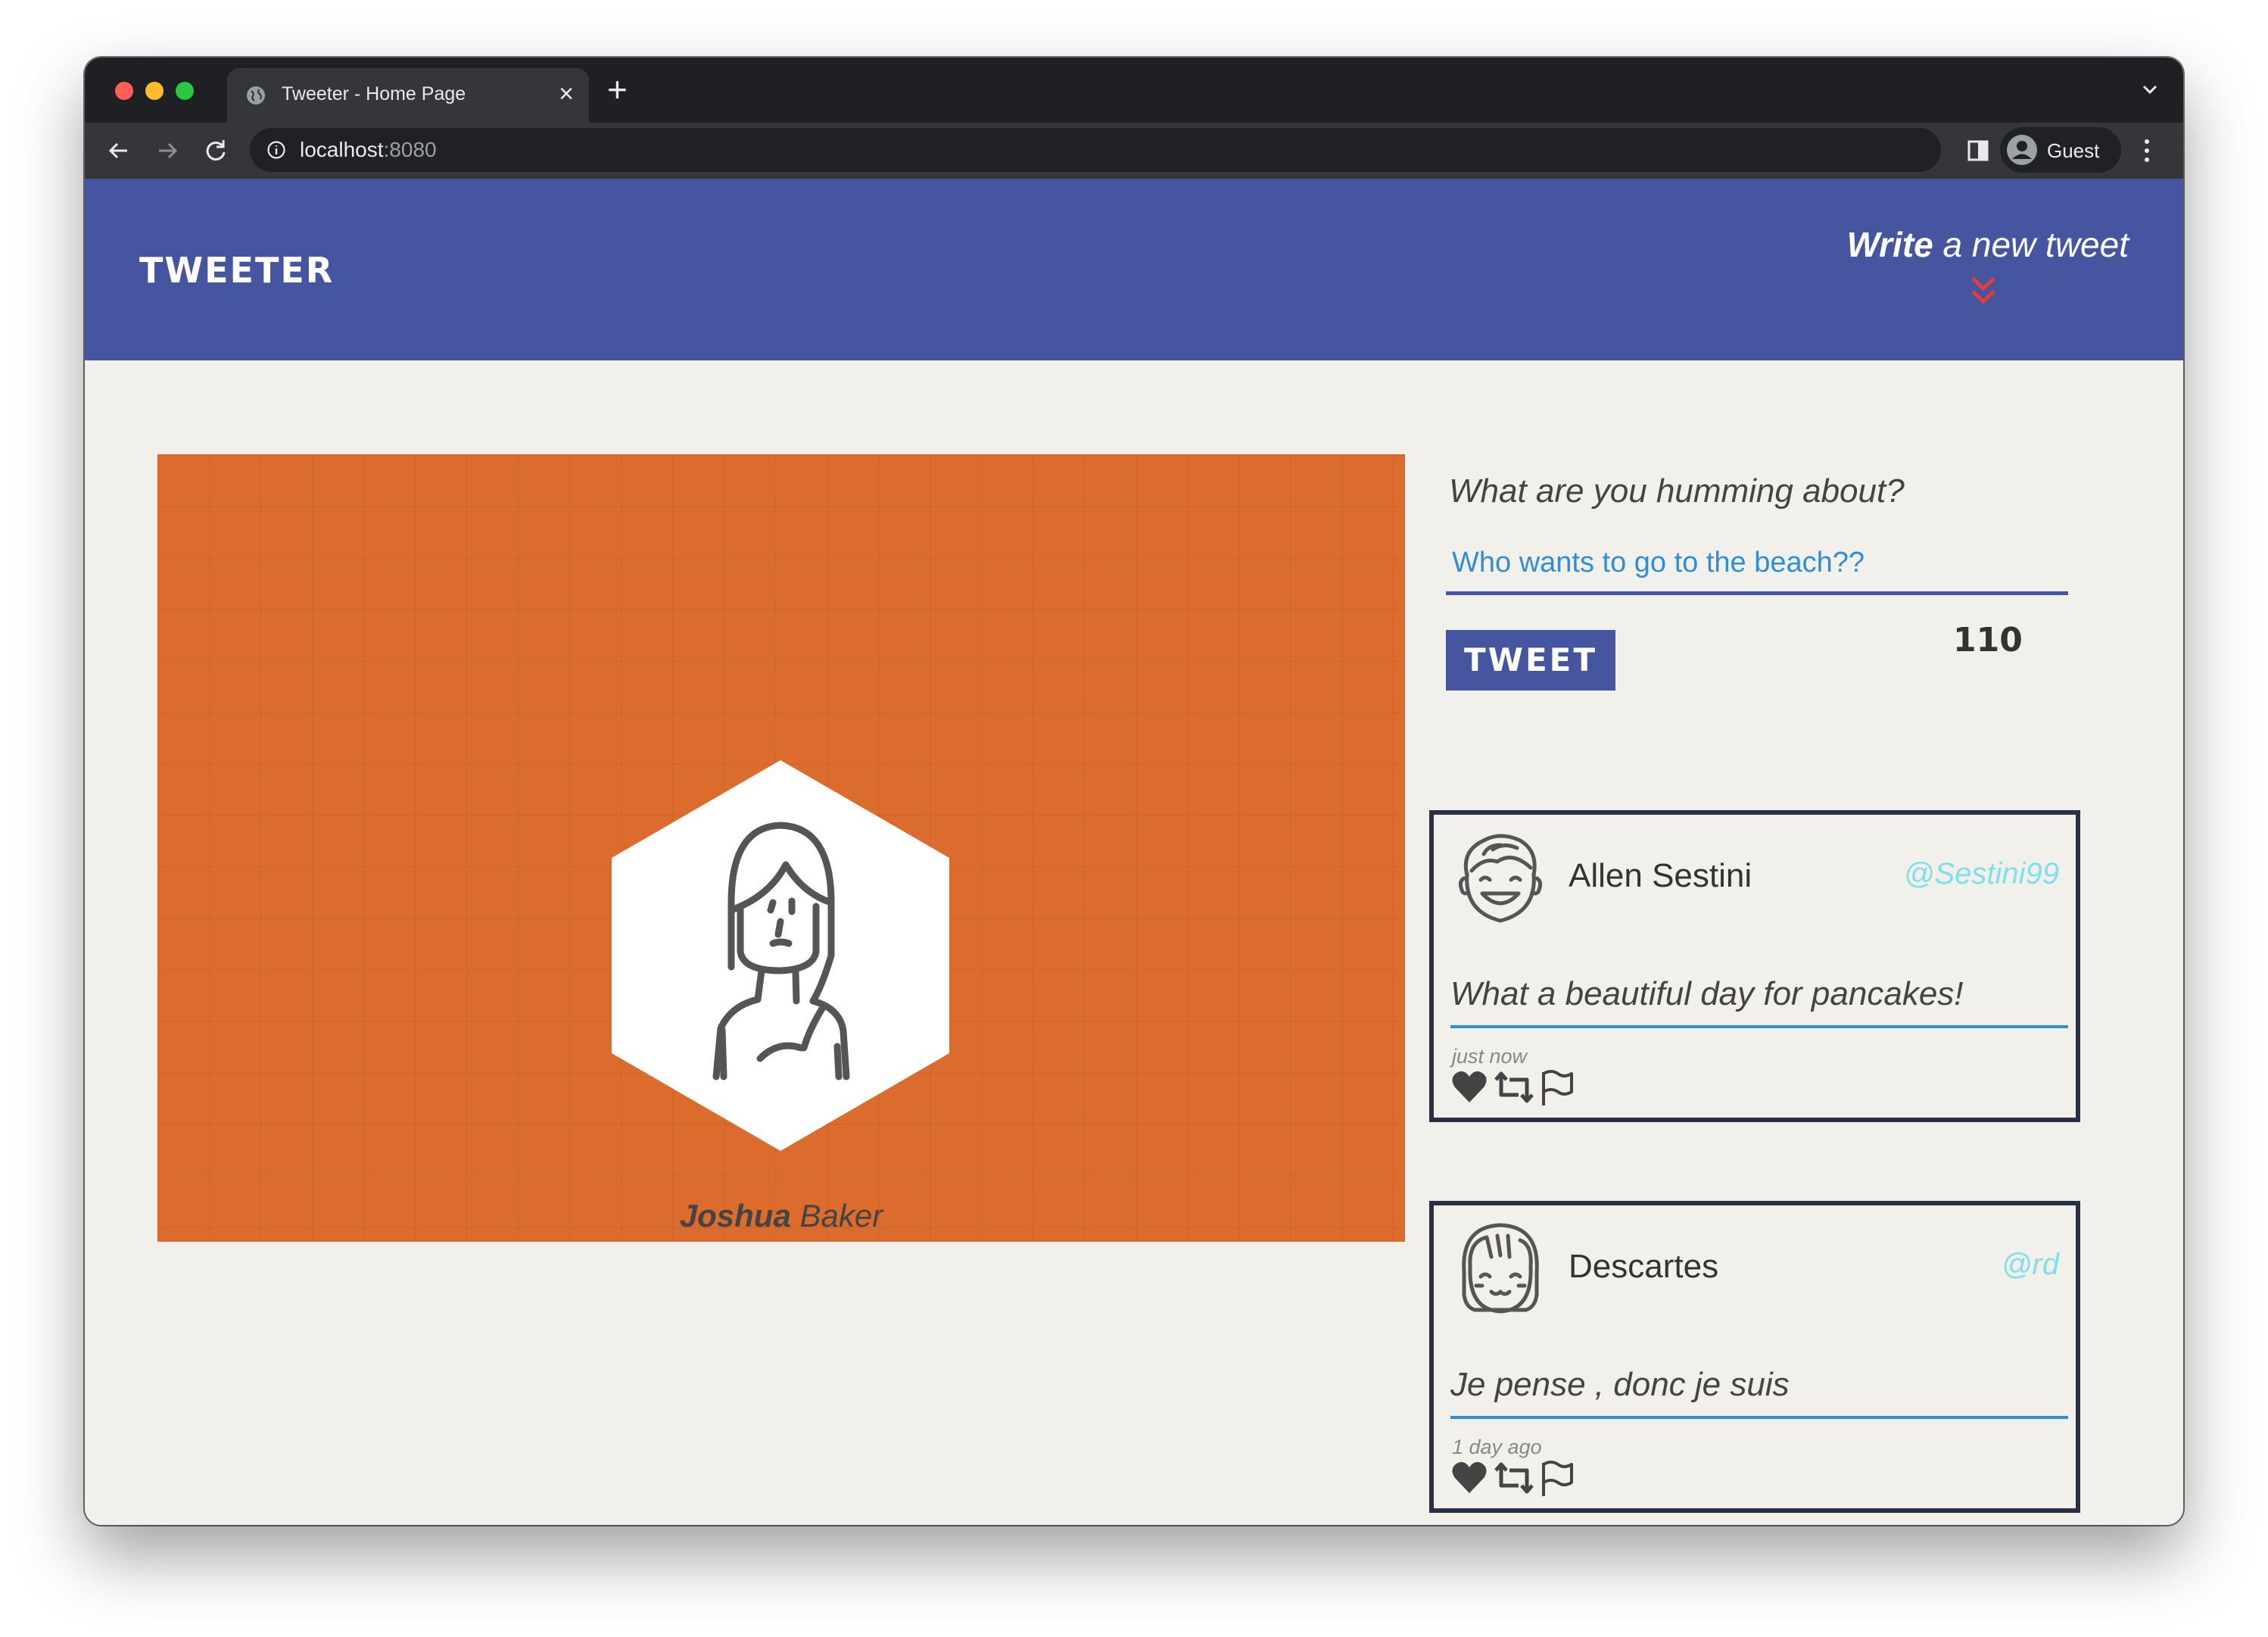  I want to click on url-text: localhost:8080, so click(369, 150).